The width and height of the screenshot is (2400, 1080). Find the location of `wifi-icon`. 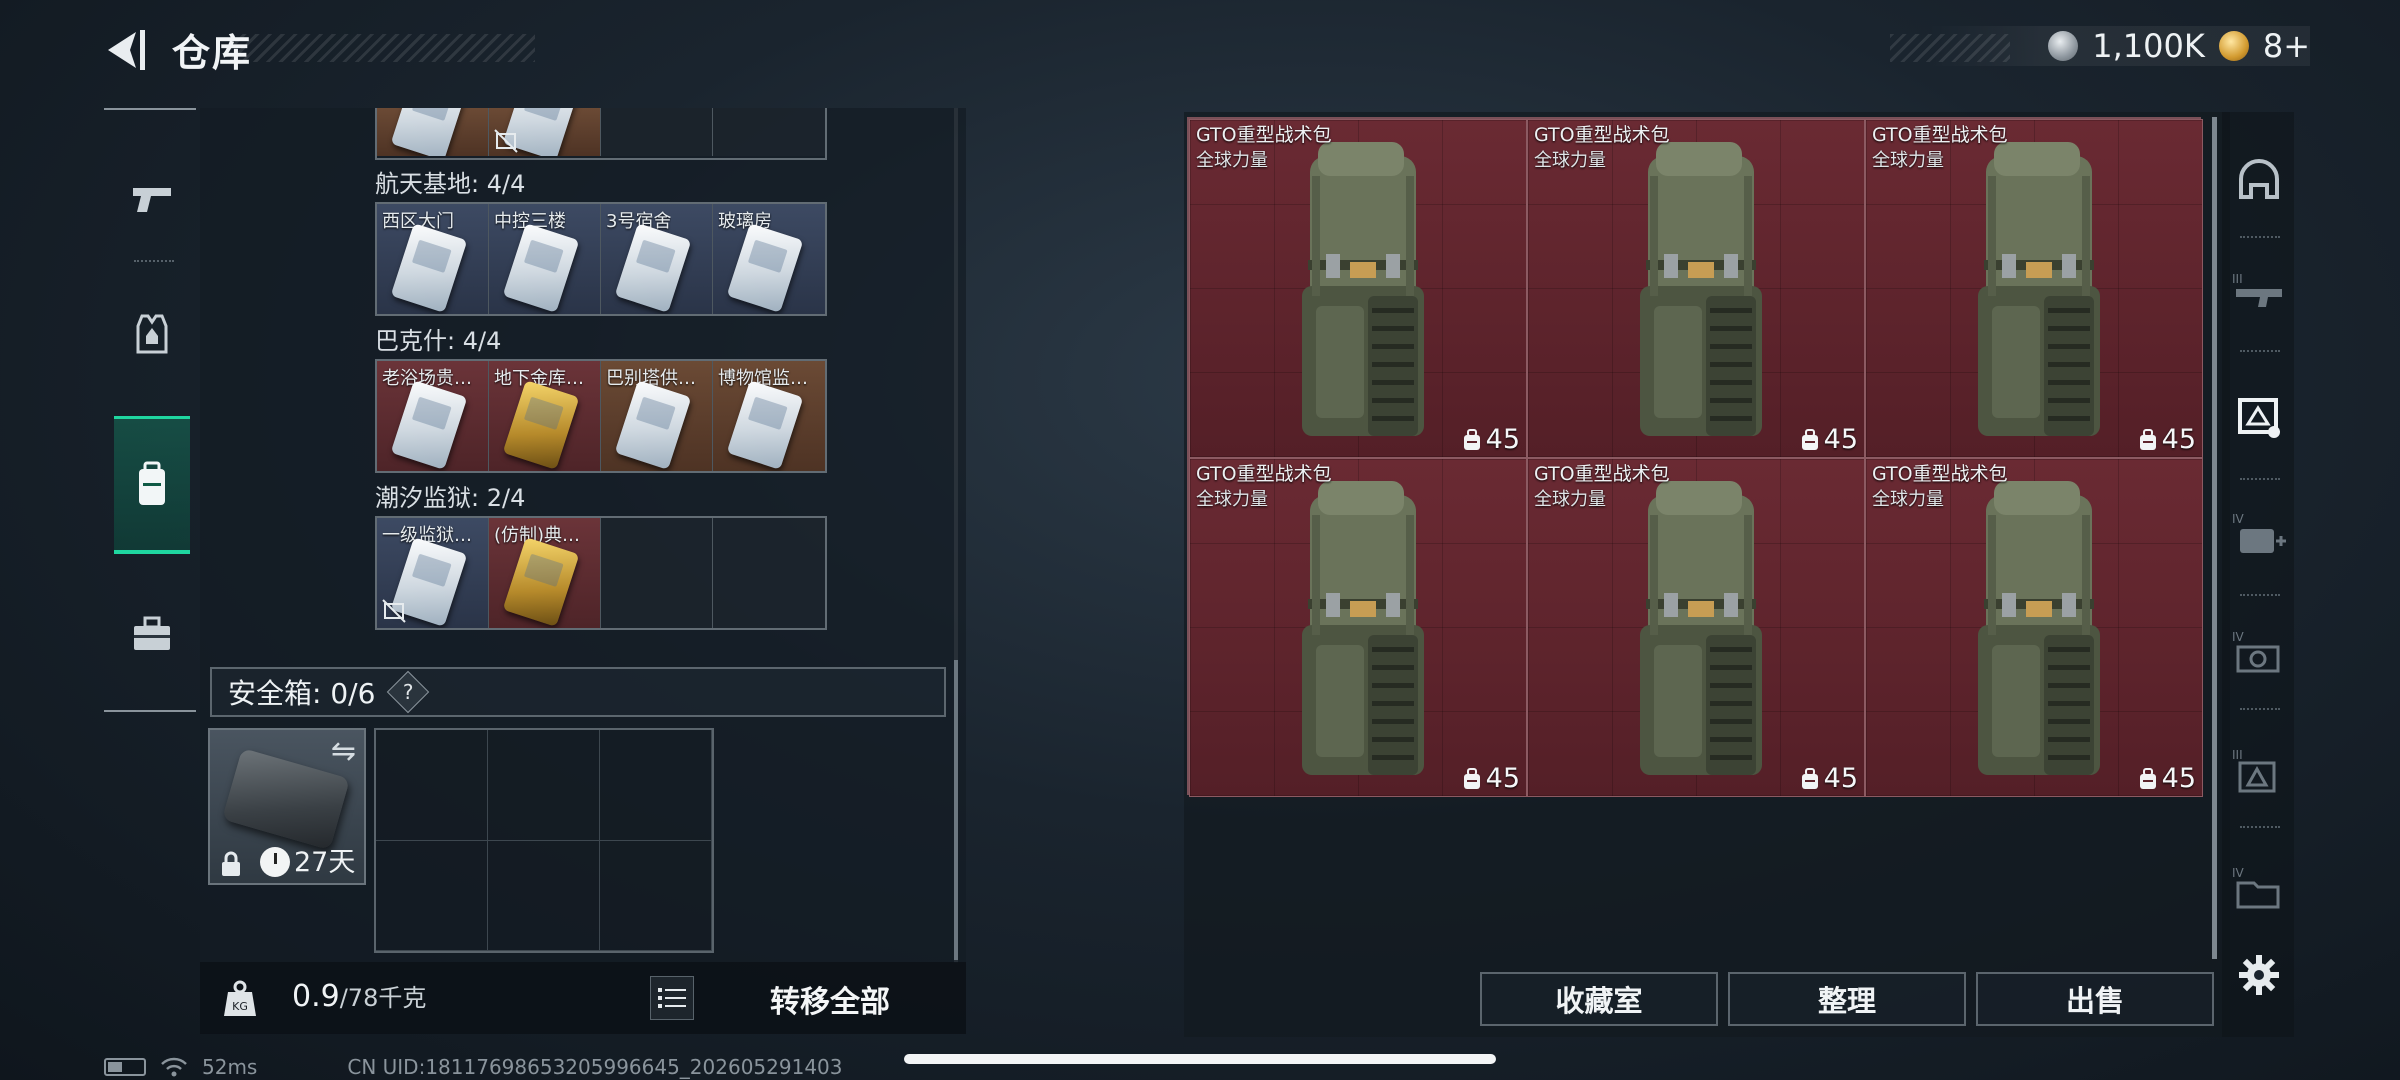

wifi-icon is located at coordinates (174, 1067).